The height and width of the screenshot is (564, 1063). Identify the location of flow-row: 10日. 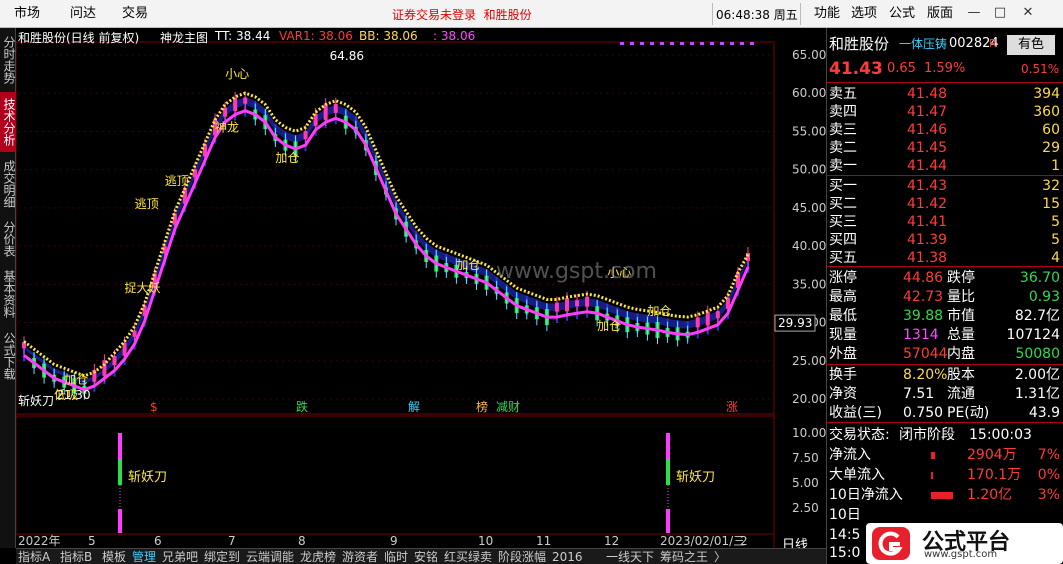
(945, 515).